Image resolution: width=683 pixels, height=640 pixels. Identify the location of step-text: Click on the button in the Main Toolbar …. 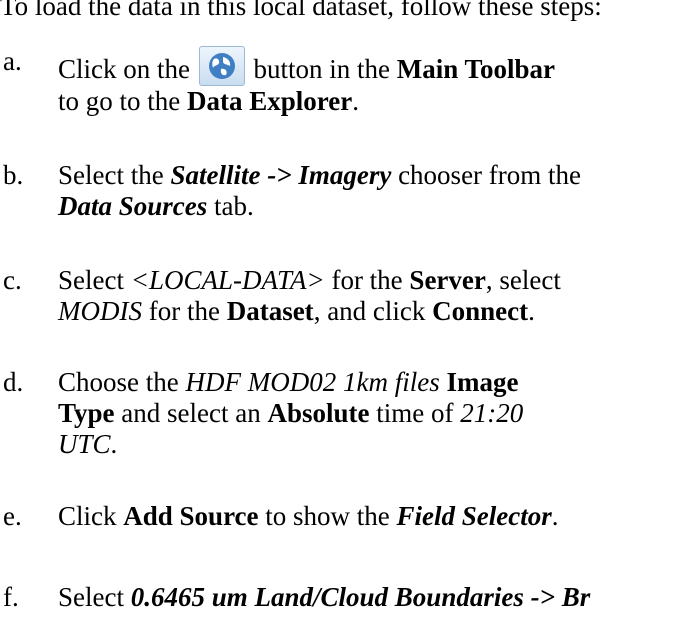
(306, 81).